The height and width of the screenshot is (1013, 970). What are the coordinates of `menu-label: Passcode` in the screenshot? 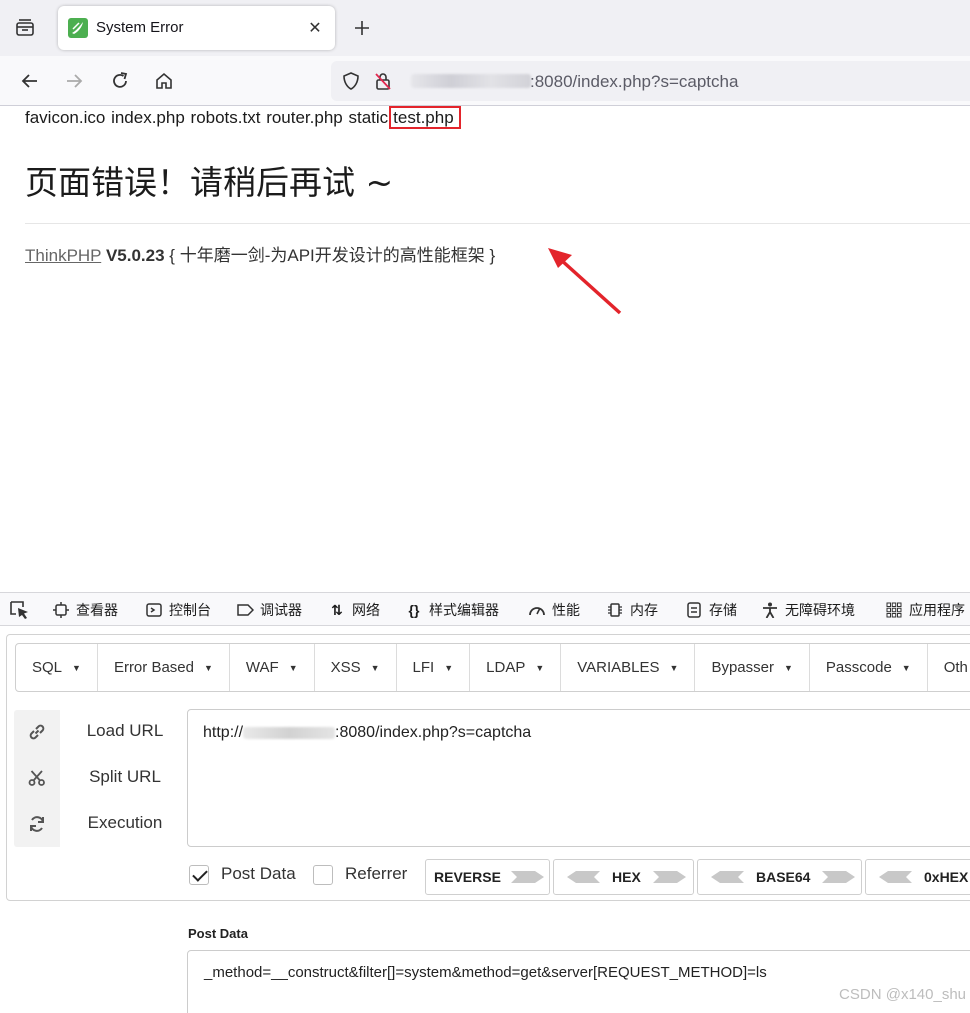 It's located at (858, 667).